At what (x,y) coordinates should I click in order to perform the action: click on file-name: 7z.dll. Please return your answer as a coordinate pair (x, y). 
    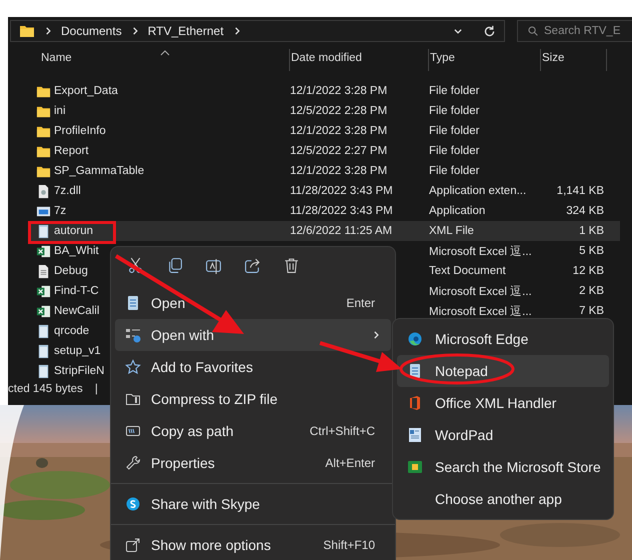
    Looking at the image, I should click on (67, 191).